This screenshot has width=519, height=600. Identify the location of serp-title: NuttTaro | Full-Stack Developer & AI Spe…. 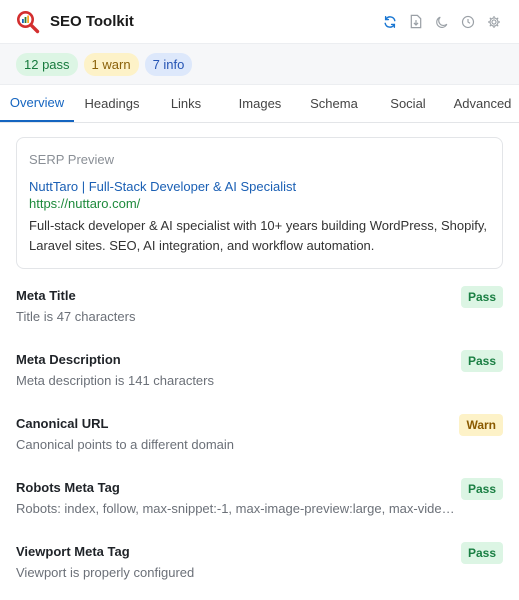
(259, 186).